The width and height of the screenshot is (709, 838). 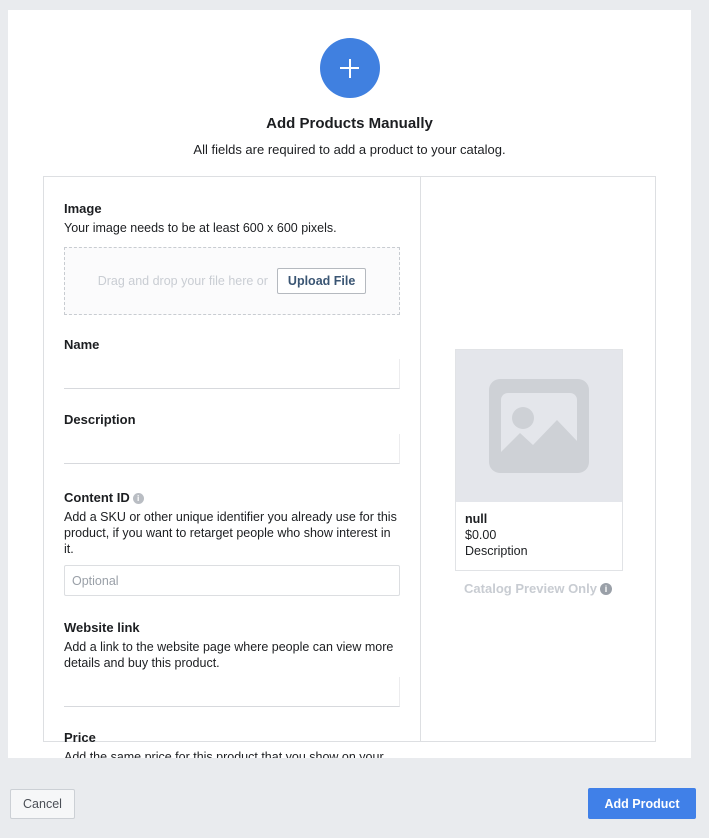 I want to click on description-field-group: Description, so click(x=232, y=438).